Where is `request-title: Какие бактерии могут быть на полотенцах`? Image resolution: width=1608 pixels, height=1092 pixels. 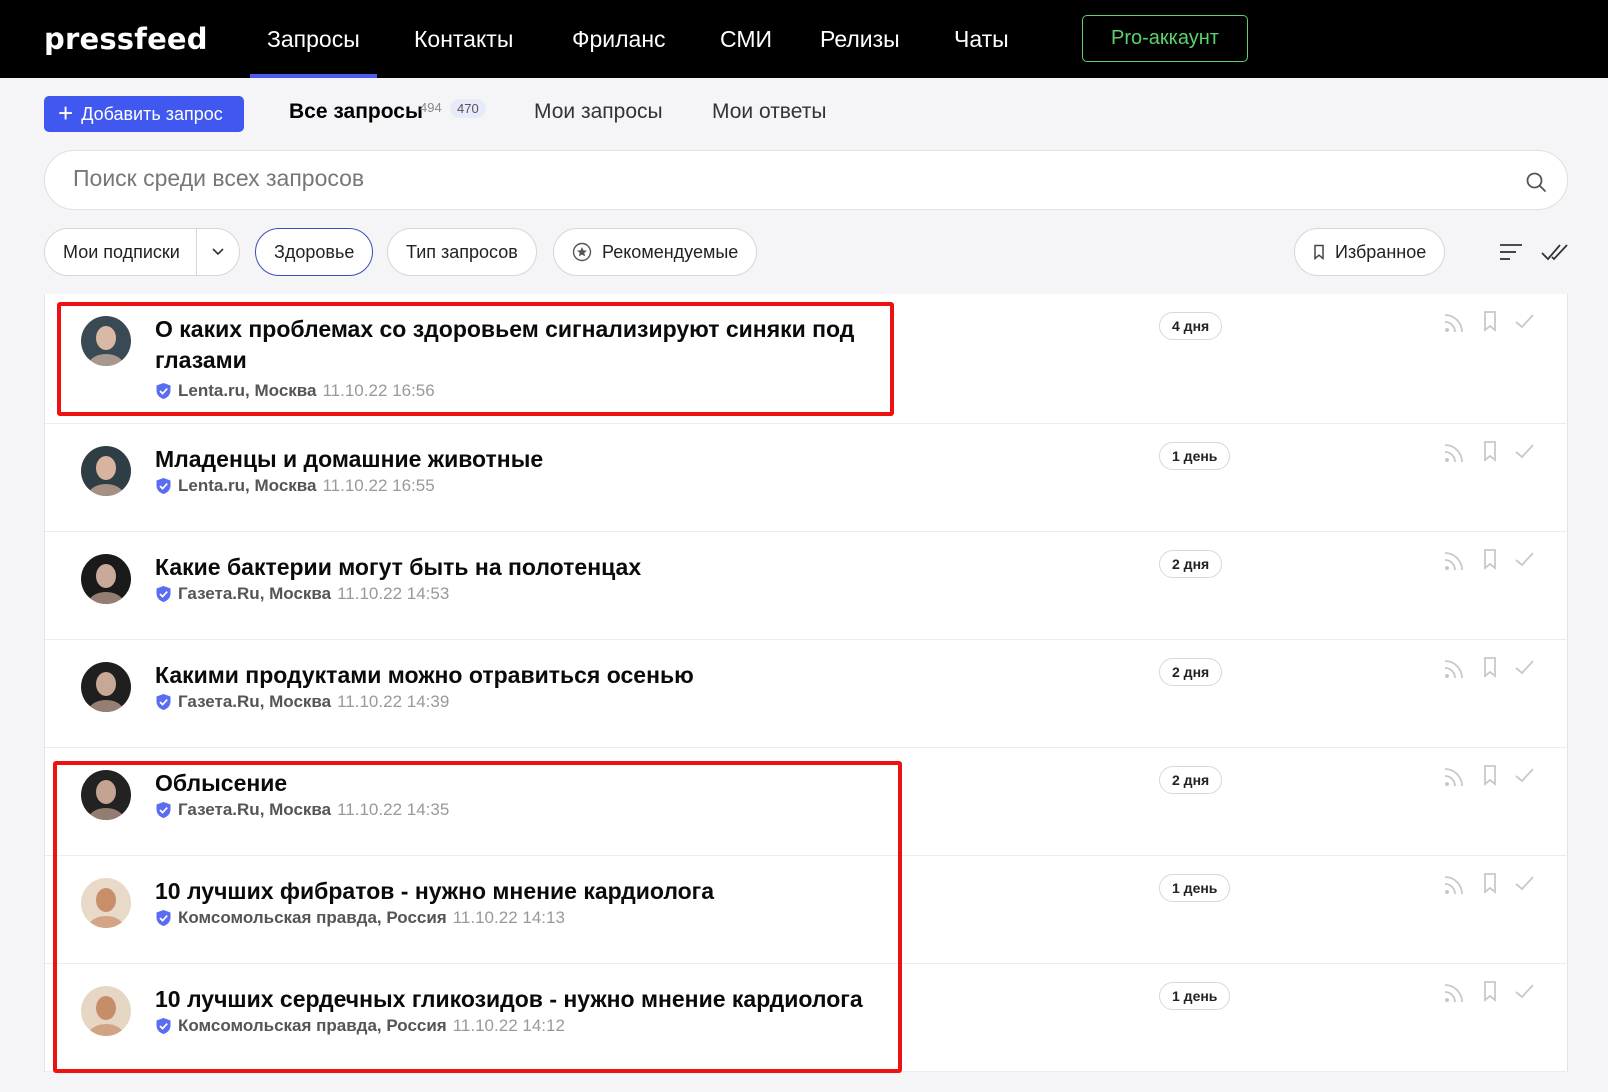 request-title: Какие бактерии могут быть на полотенцах is located at coordinates (515, 567).